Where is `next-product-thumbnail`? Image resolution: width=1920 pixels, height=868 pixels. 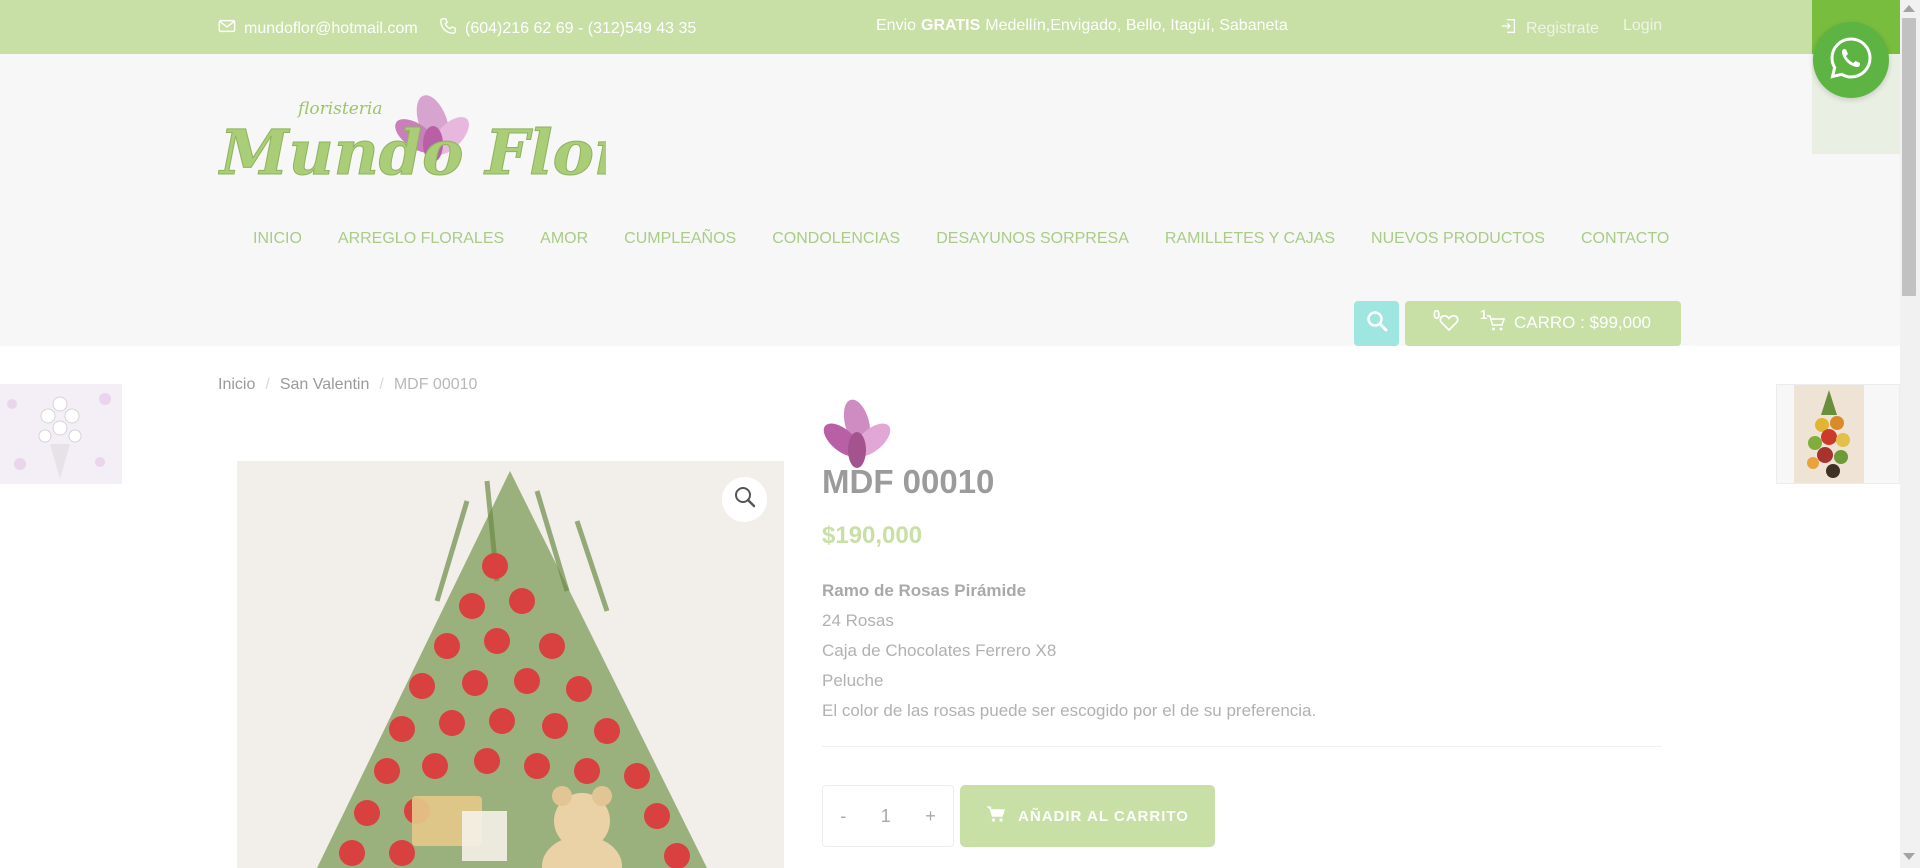 next-product-thumbnail is located at coordinates (1838, 434).